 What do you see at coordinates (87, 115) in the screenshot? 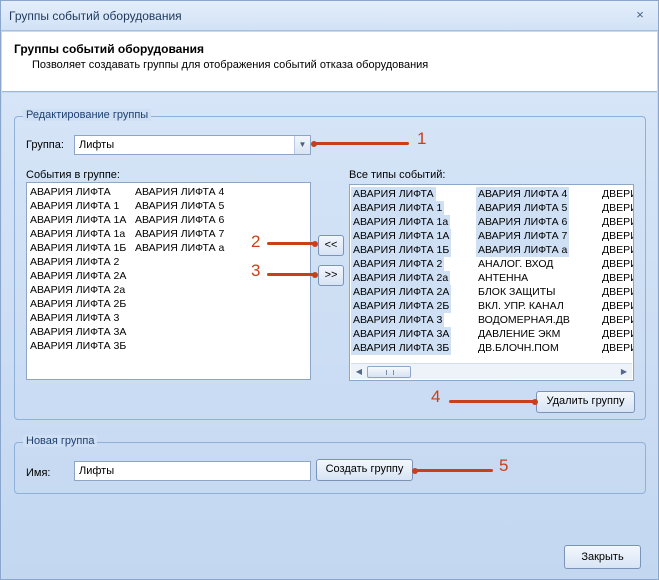
I see `edit-group-legend: Редактирование группы` at bounding box center [87, 115].